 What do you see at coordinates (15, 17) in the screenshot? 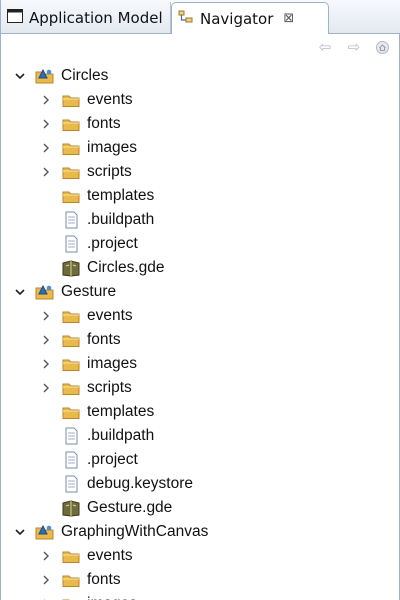
I see `window-icon` at bounding box center [15, 17].